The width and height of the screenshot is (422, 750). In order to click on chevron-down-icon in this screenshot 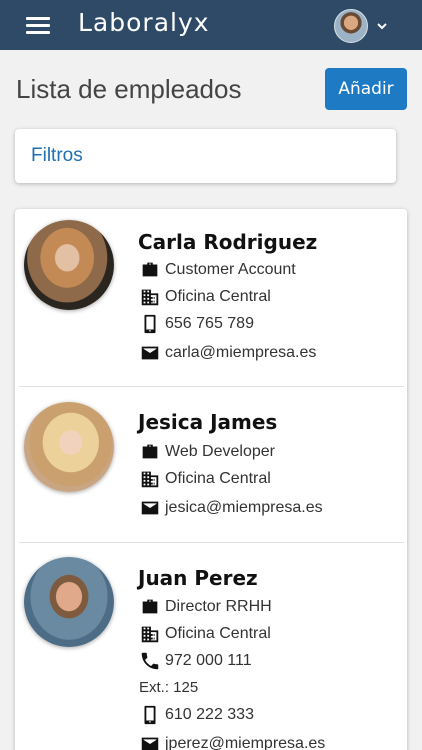, I will do `click(382, 26)`.